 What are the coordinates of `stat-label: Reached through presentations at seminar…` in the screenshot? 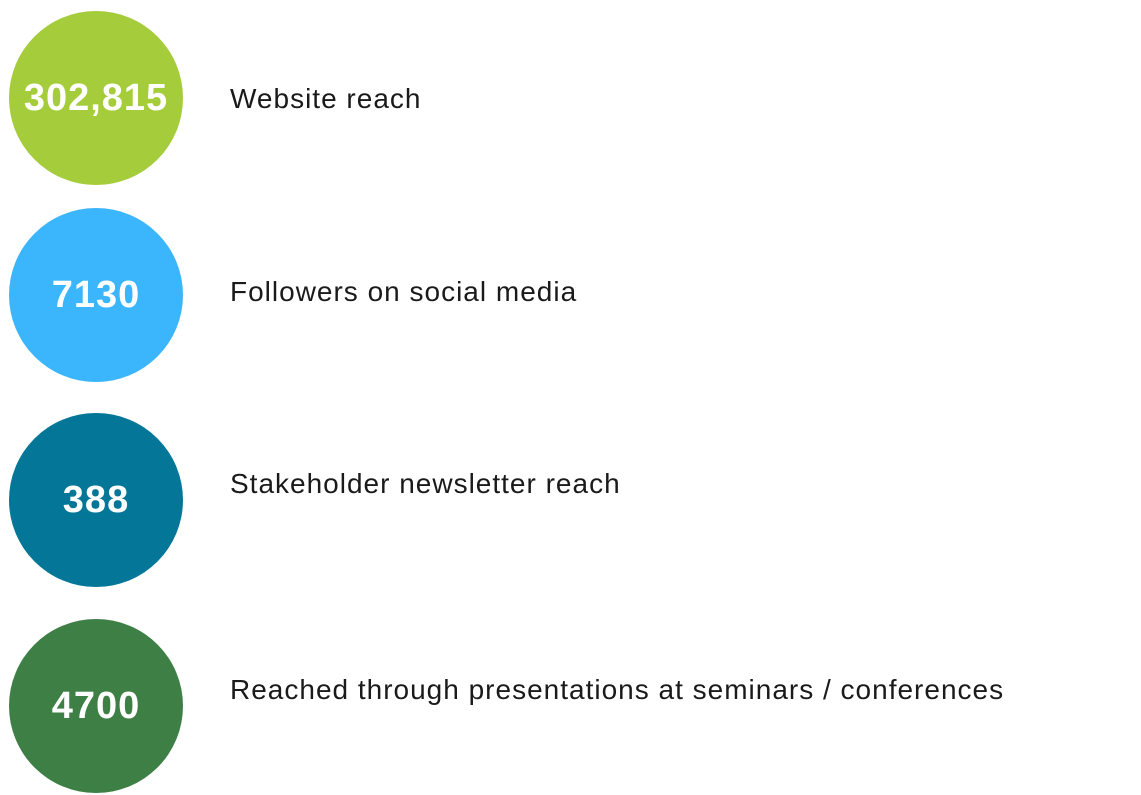 It's located at (617, 689).